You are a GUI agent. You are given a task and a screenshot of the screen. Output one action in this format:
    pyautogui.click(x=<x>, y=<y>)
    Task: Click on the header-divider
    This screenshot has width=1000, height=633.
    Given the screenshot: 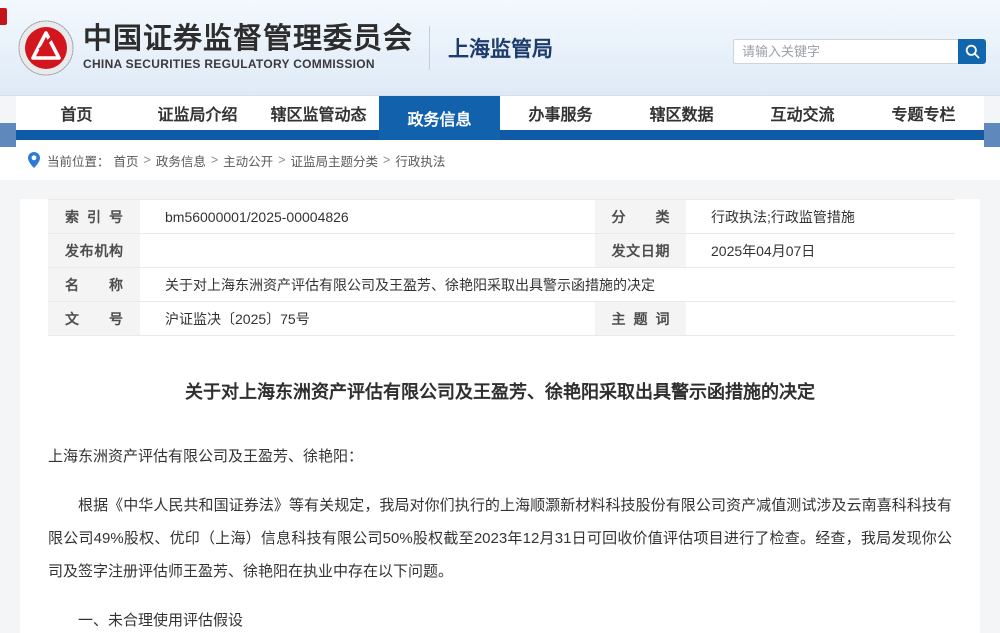 What is the action you would take?
    pyautogui.click(x=430, y=47)
    